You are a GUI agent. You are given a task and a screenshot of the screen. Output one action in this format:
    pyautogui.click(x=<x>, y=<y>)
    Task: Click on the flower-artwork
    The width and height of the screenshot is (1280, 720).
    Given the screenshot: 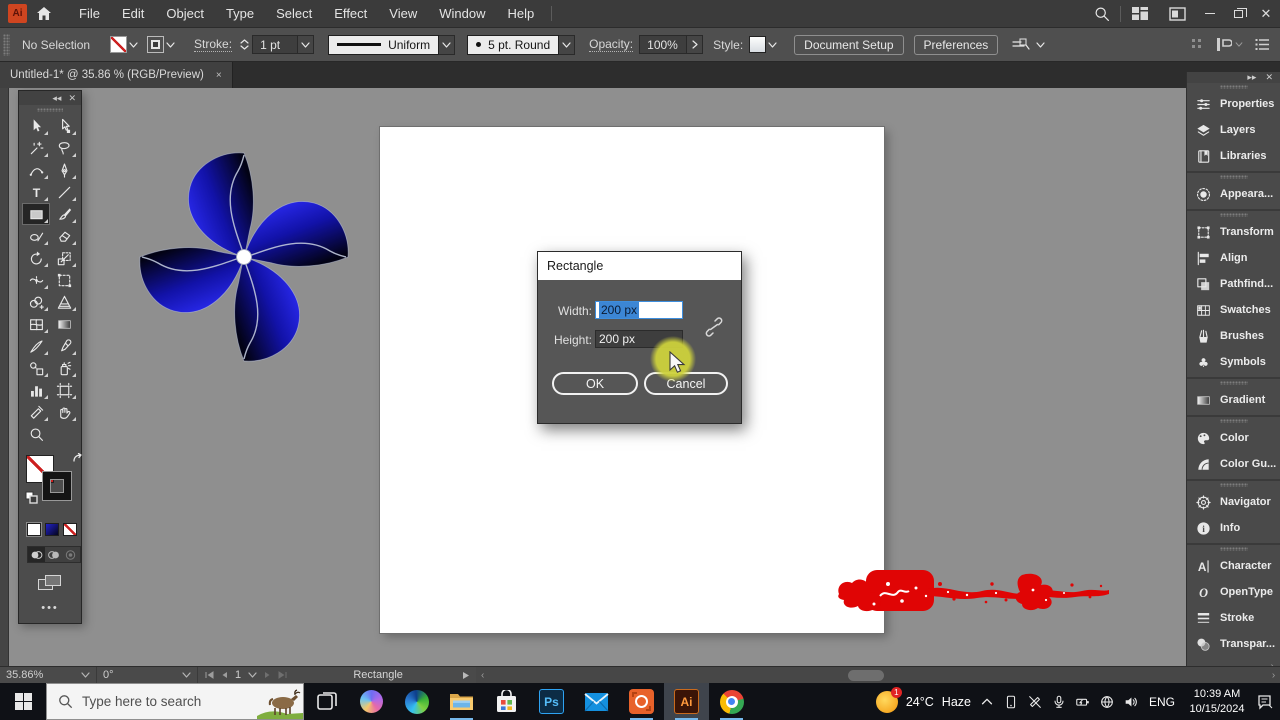 What is the action you would take?
    pyautogui.click(x=244, y=257)
    